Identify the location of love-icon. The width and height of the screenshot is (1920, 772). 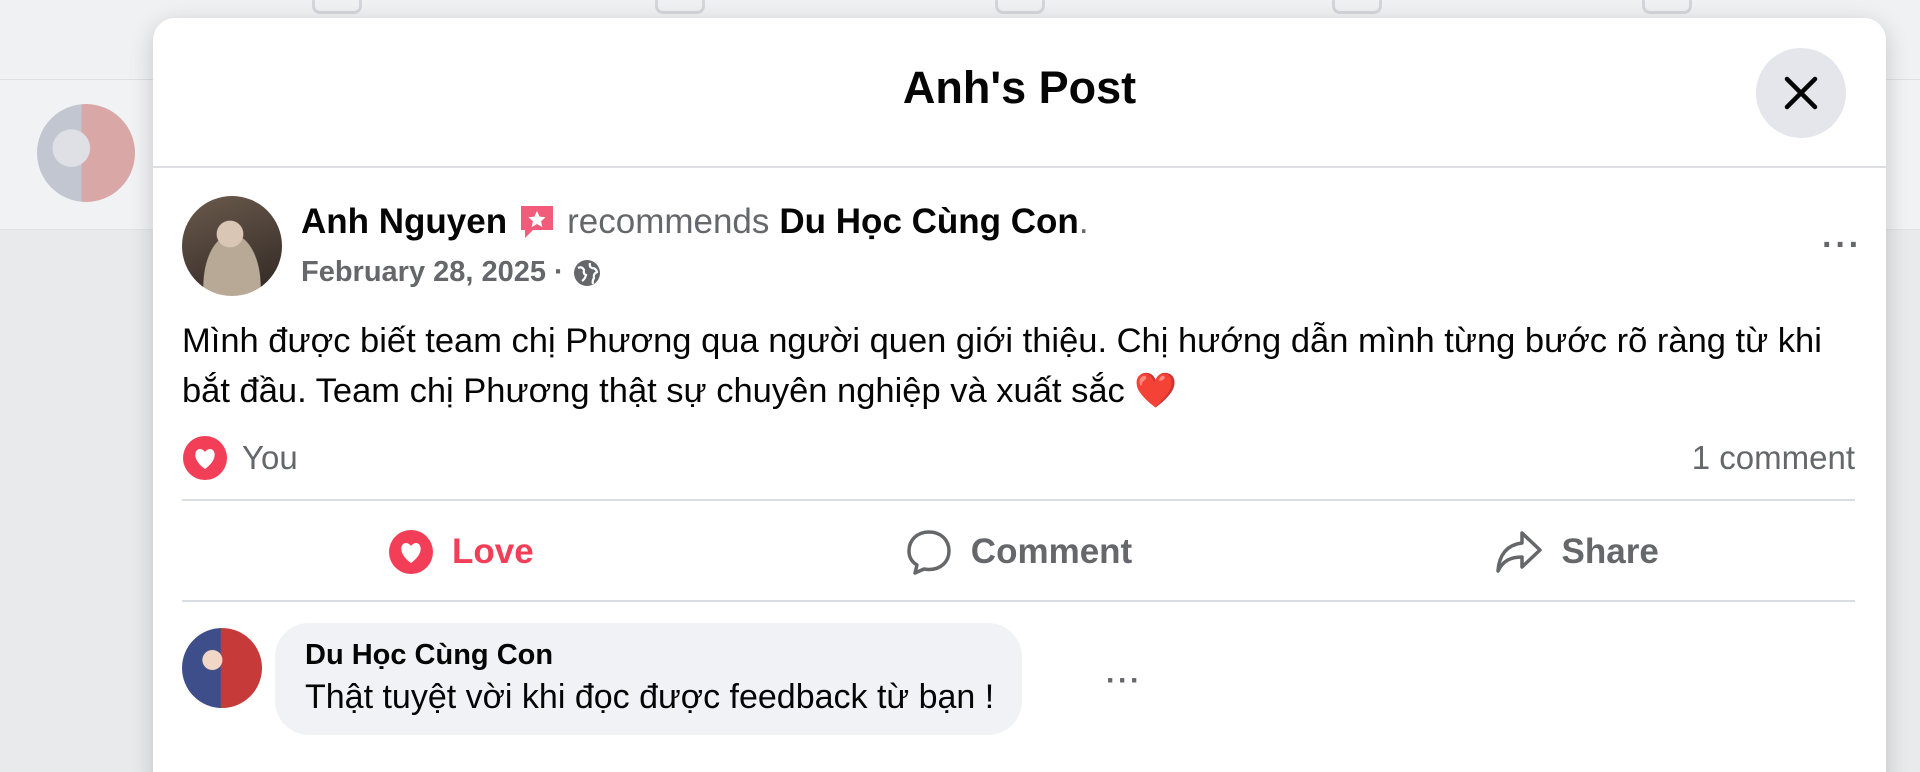
(410, 552).